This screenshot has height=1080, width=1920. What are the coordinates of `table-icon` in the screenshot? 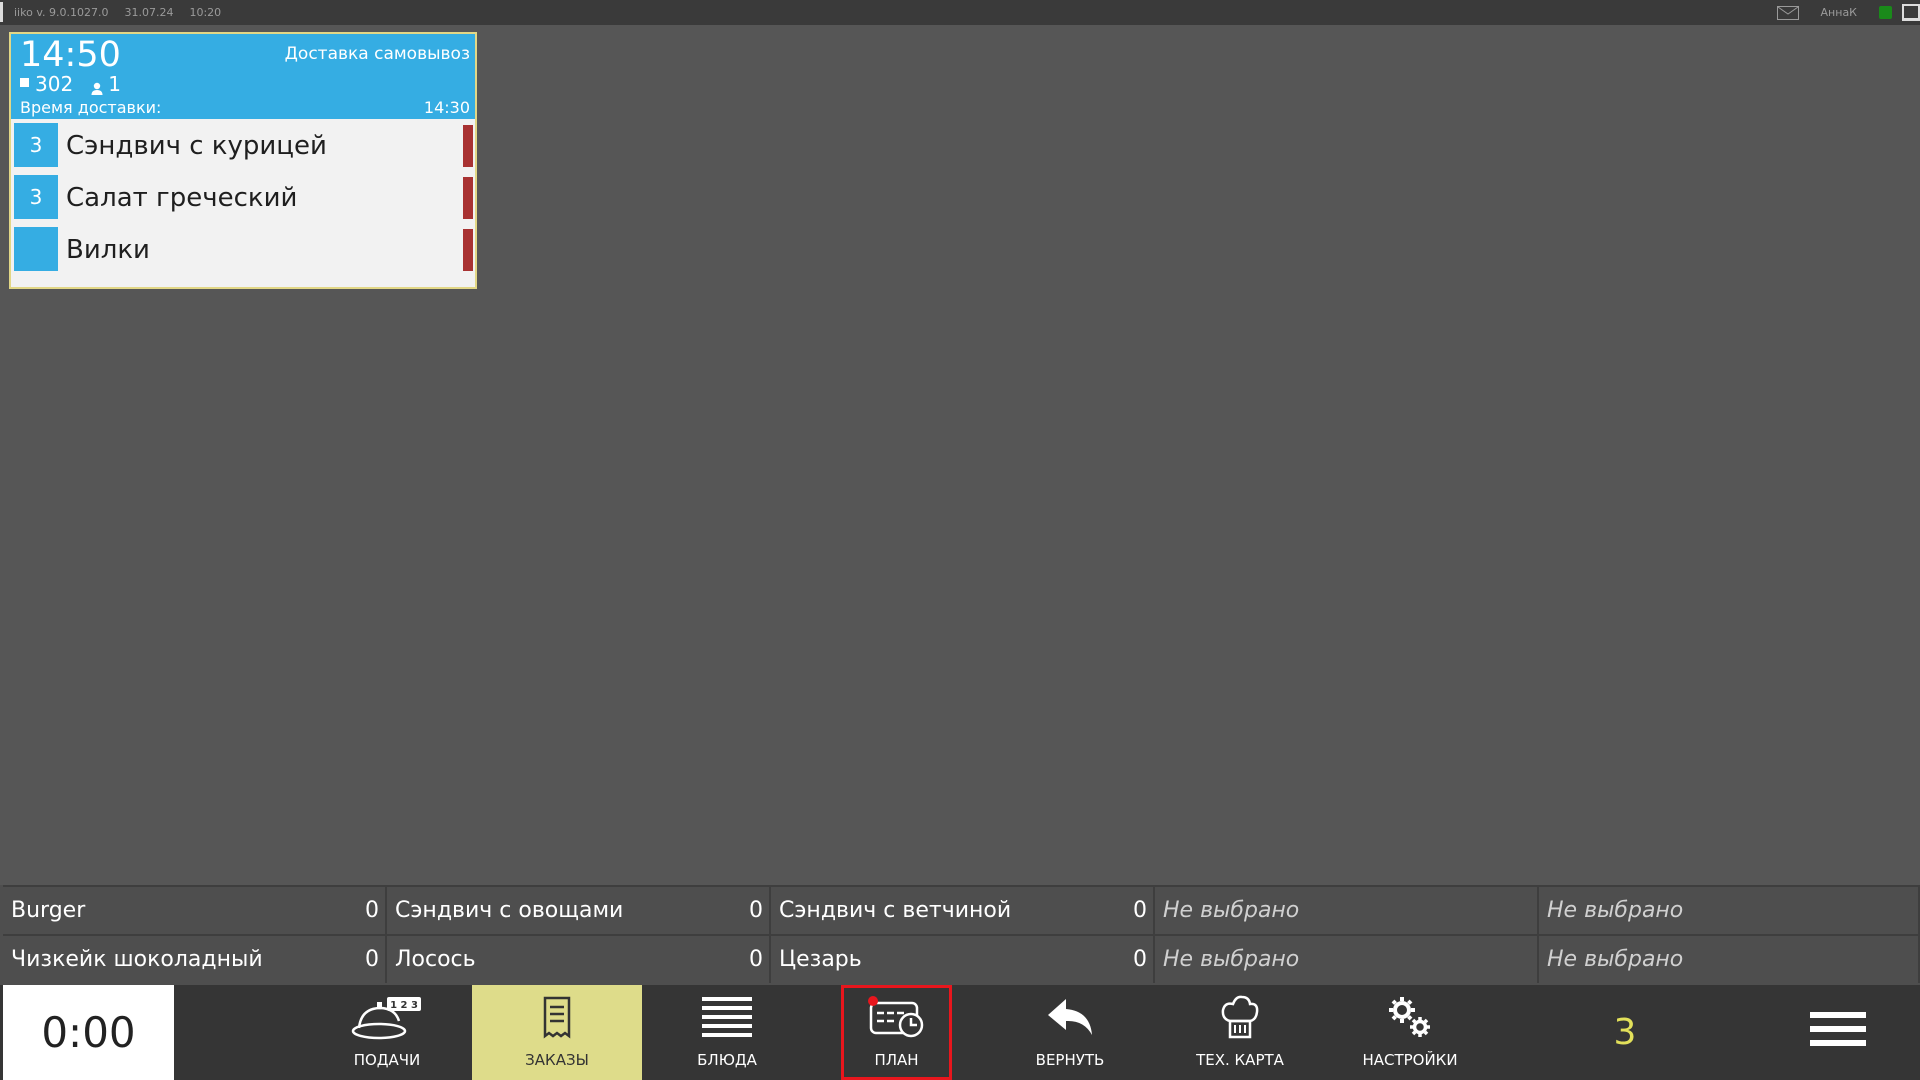 It's located at (24, 82).